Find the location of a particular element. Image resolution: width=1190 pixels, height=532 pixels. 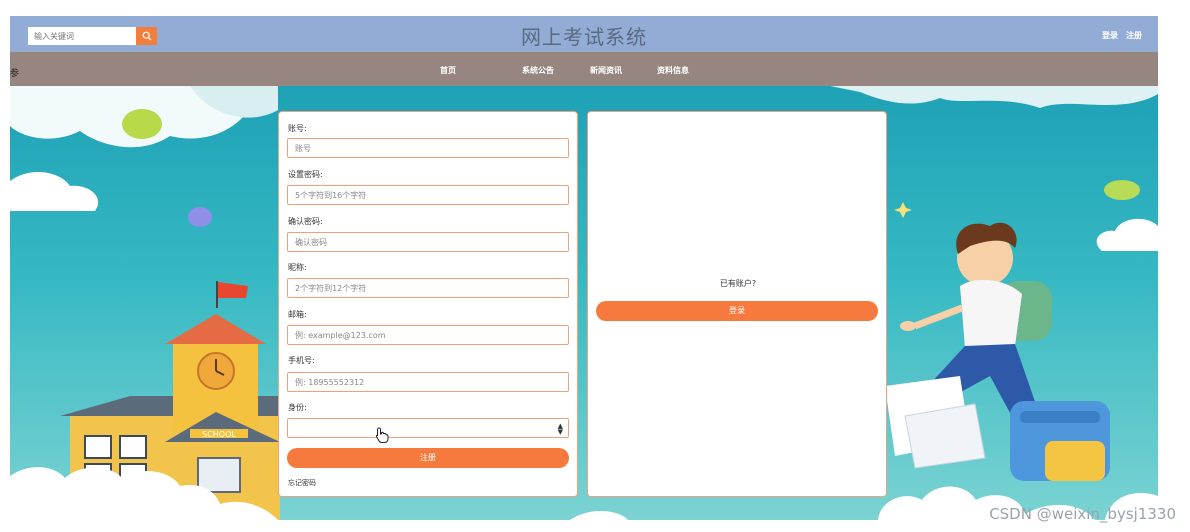

top-header: 网上考试系统 登录注册 is located at coordinates (584, 34).